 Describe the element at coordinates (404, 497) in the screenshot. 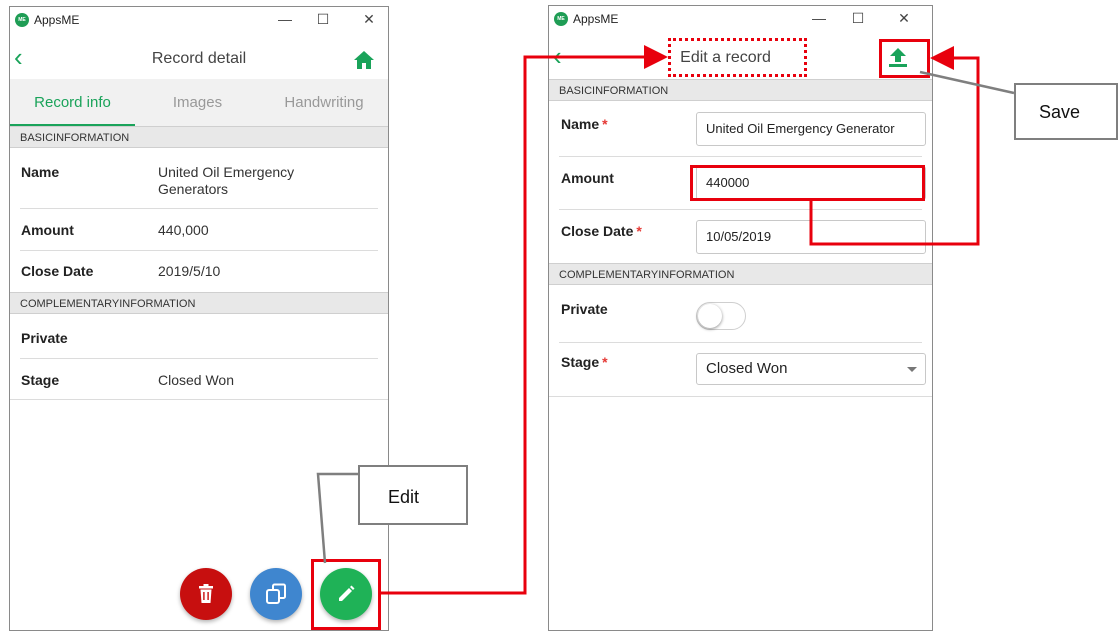

I see `edit-callout-label: Edit` at that location.